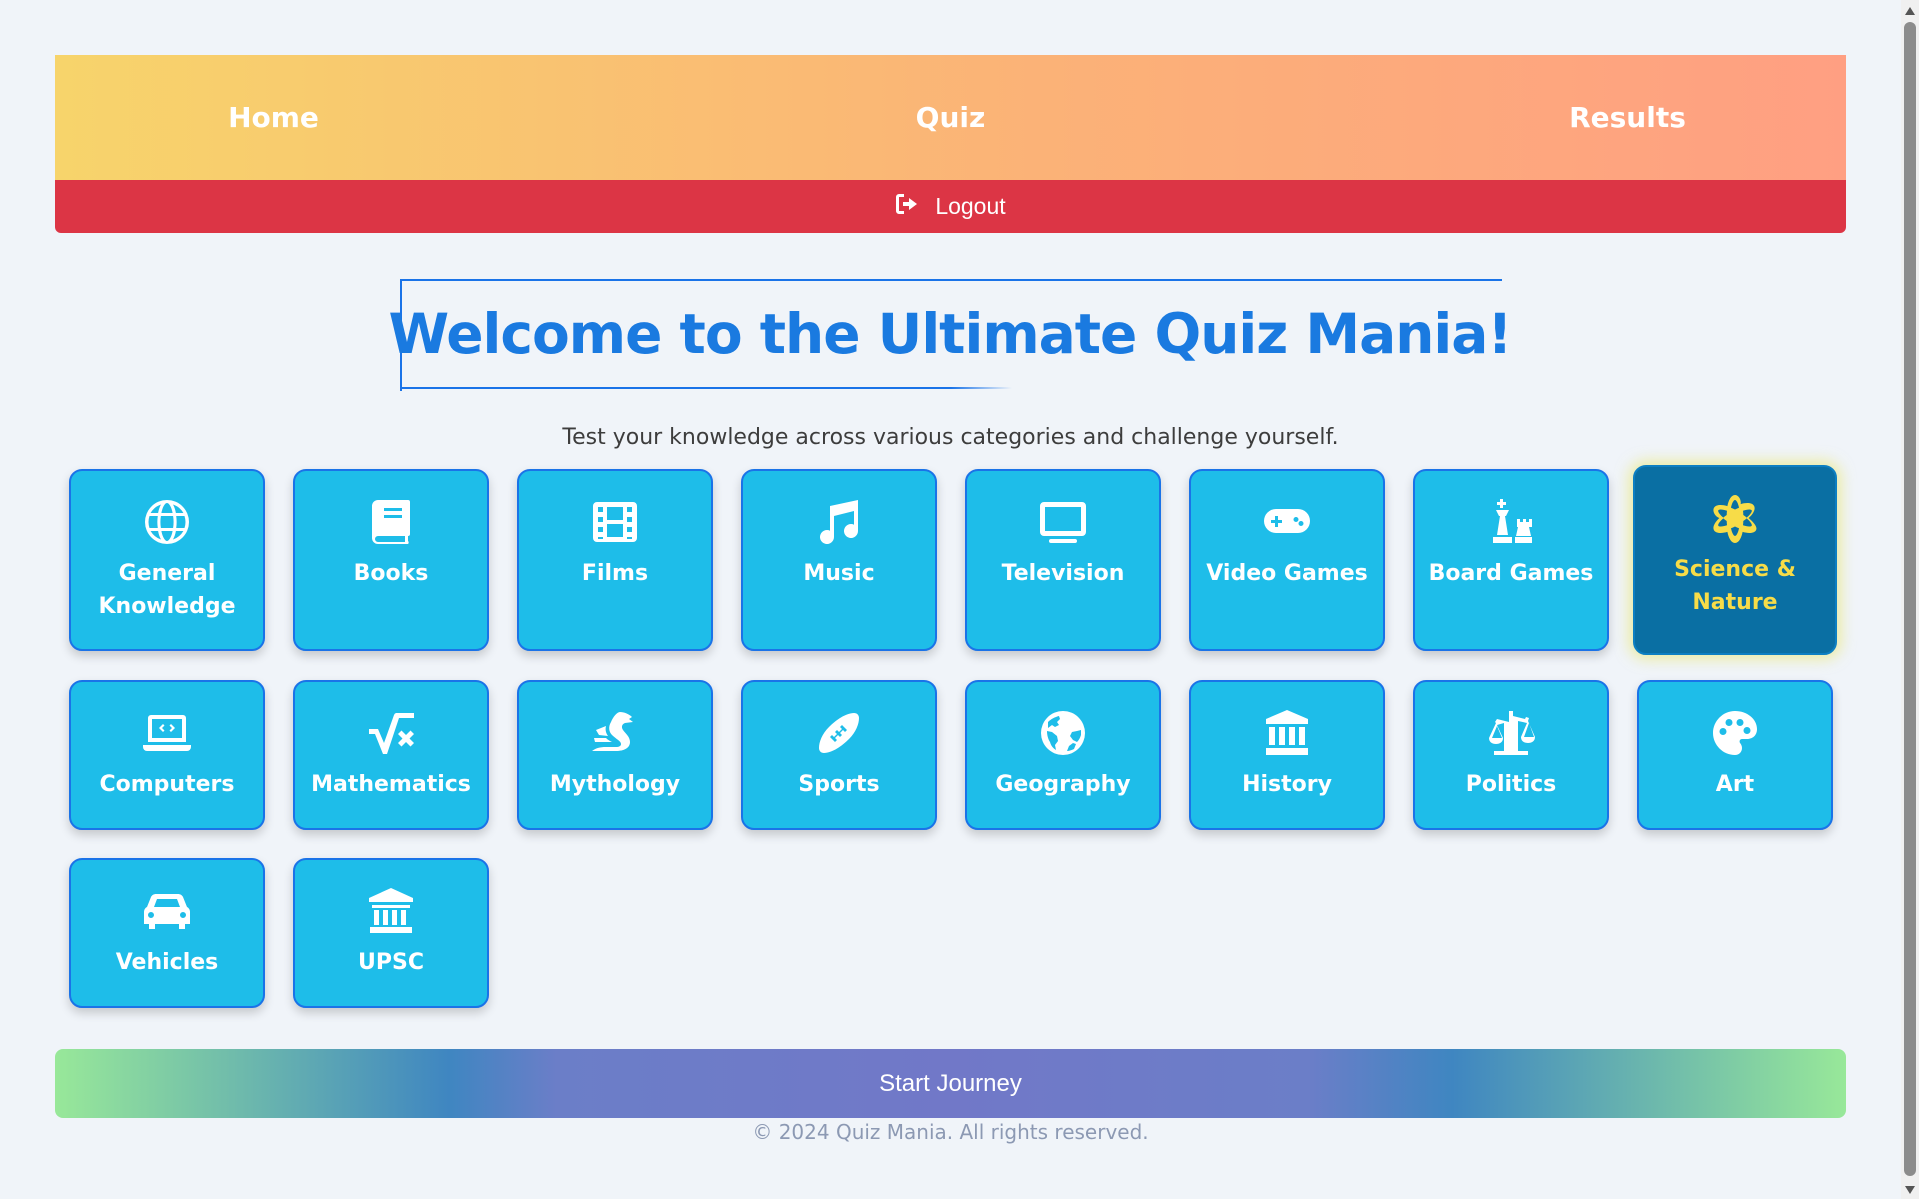 This screenshot has height=1199, width=1919. Describe the element at coordinates (1735, 784) in the screenshot. I see `category-label: Art` at that location.